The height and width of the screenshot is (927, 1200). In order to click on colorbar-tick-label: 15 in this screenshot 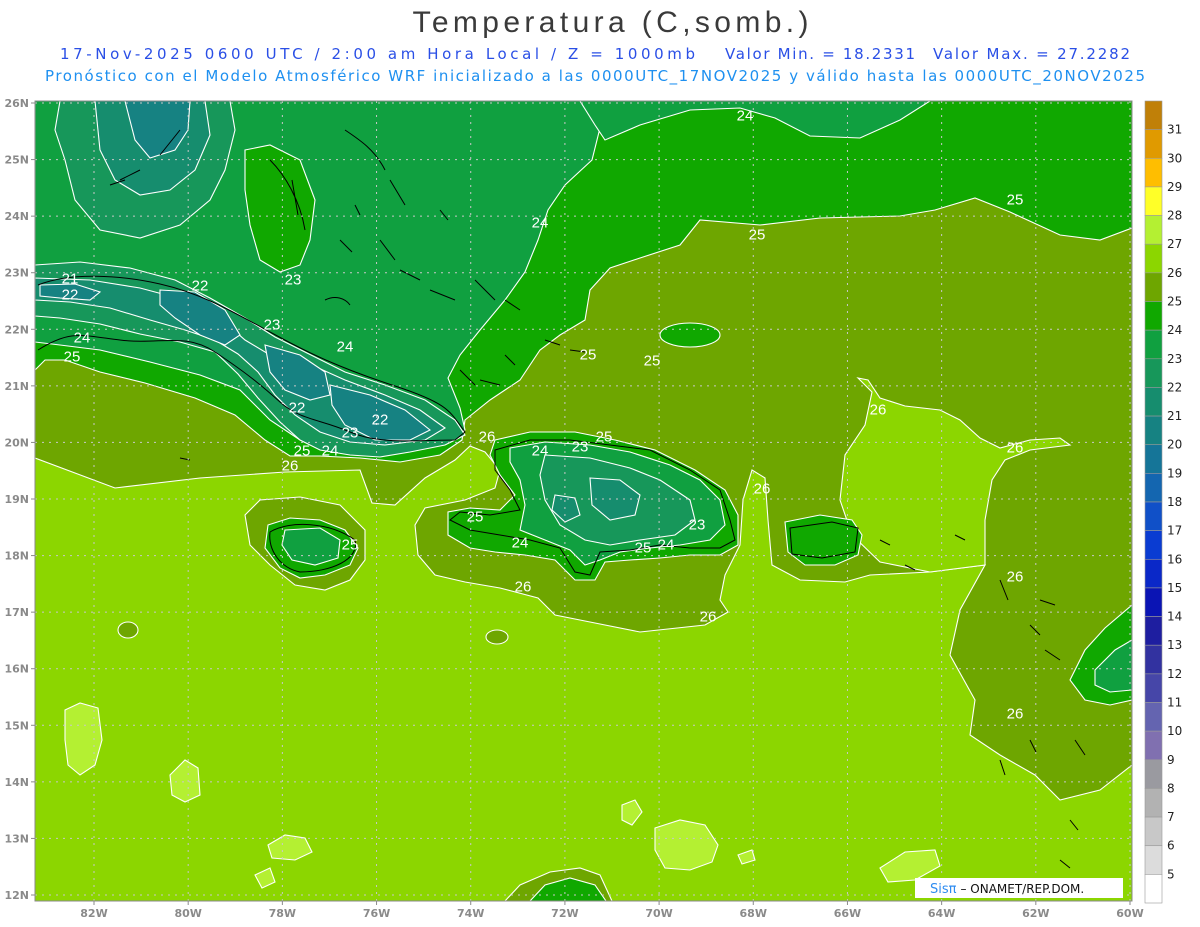, I will do `click(1174, 588)`.